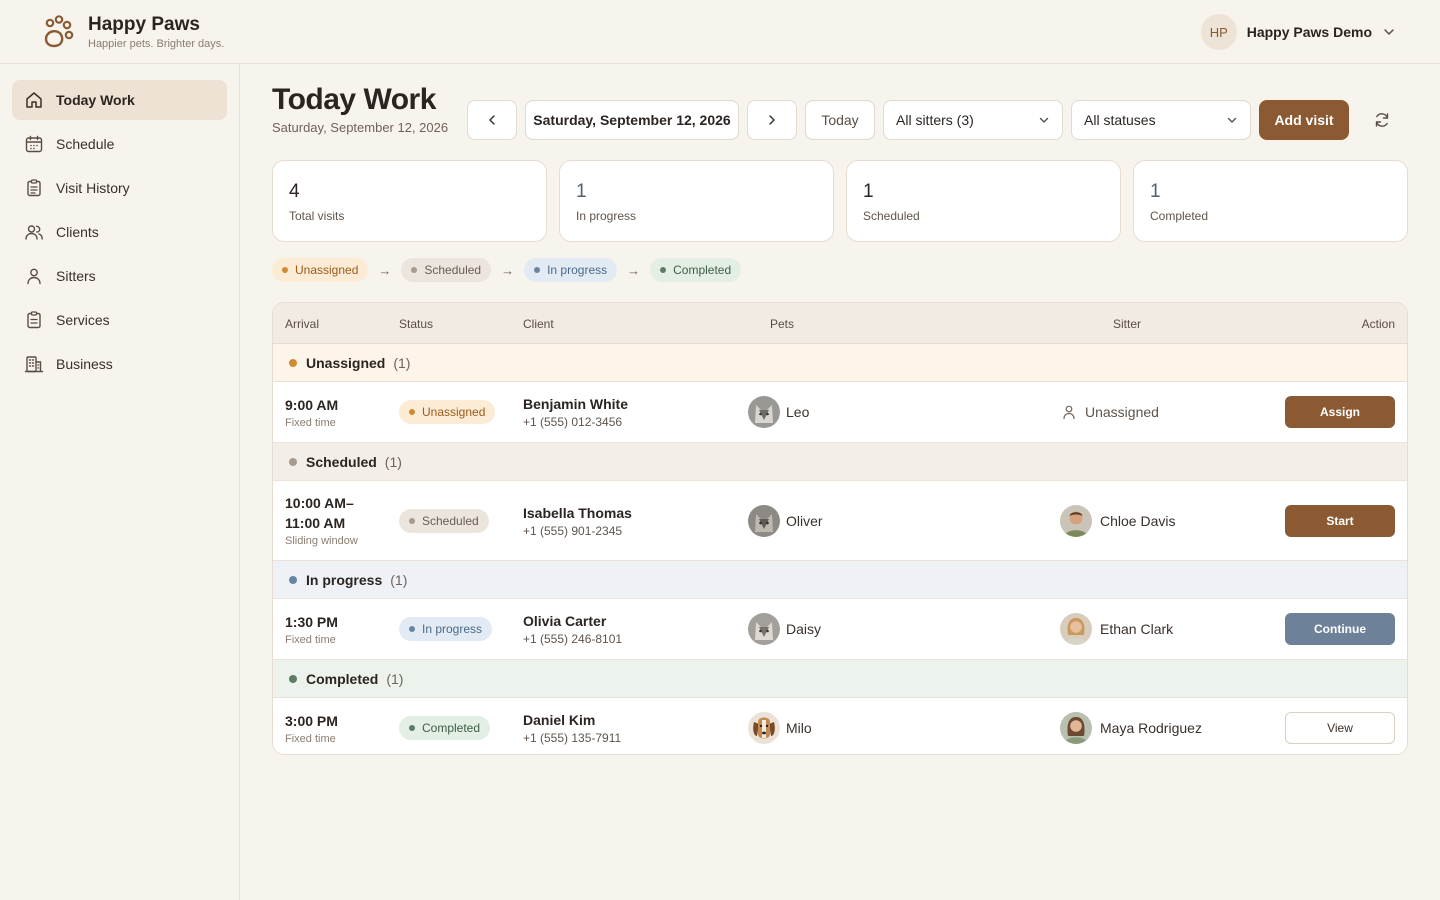  Describe the element at coordinates (1378, 324) in the screenshot. I see `column-header-action: Action` at that location.